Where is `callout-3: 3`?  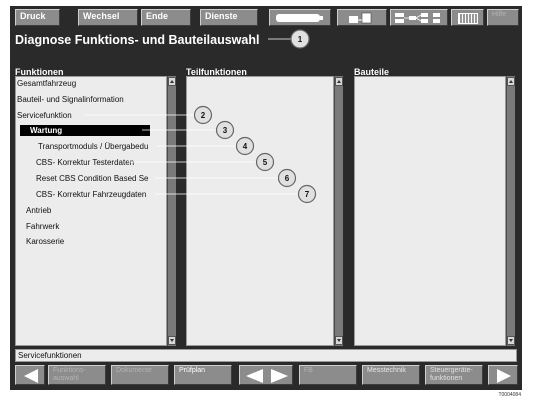 callout-3: 3 is located at coordinates (225, 130).